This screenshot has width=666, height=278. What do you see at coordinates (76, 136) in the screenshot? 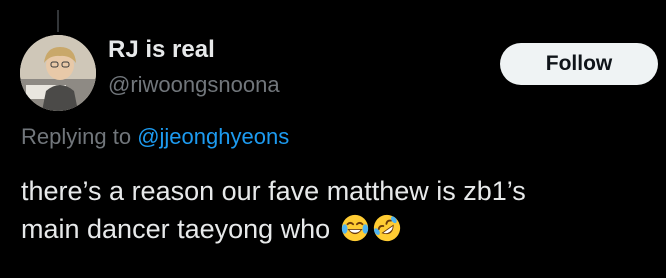
I see `reply-context-prefix: Replying to` at bounding box center [76, 136].